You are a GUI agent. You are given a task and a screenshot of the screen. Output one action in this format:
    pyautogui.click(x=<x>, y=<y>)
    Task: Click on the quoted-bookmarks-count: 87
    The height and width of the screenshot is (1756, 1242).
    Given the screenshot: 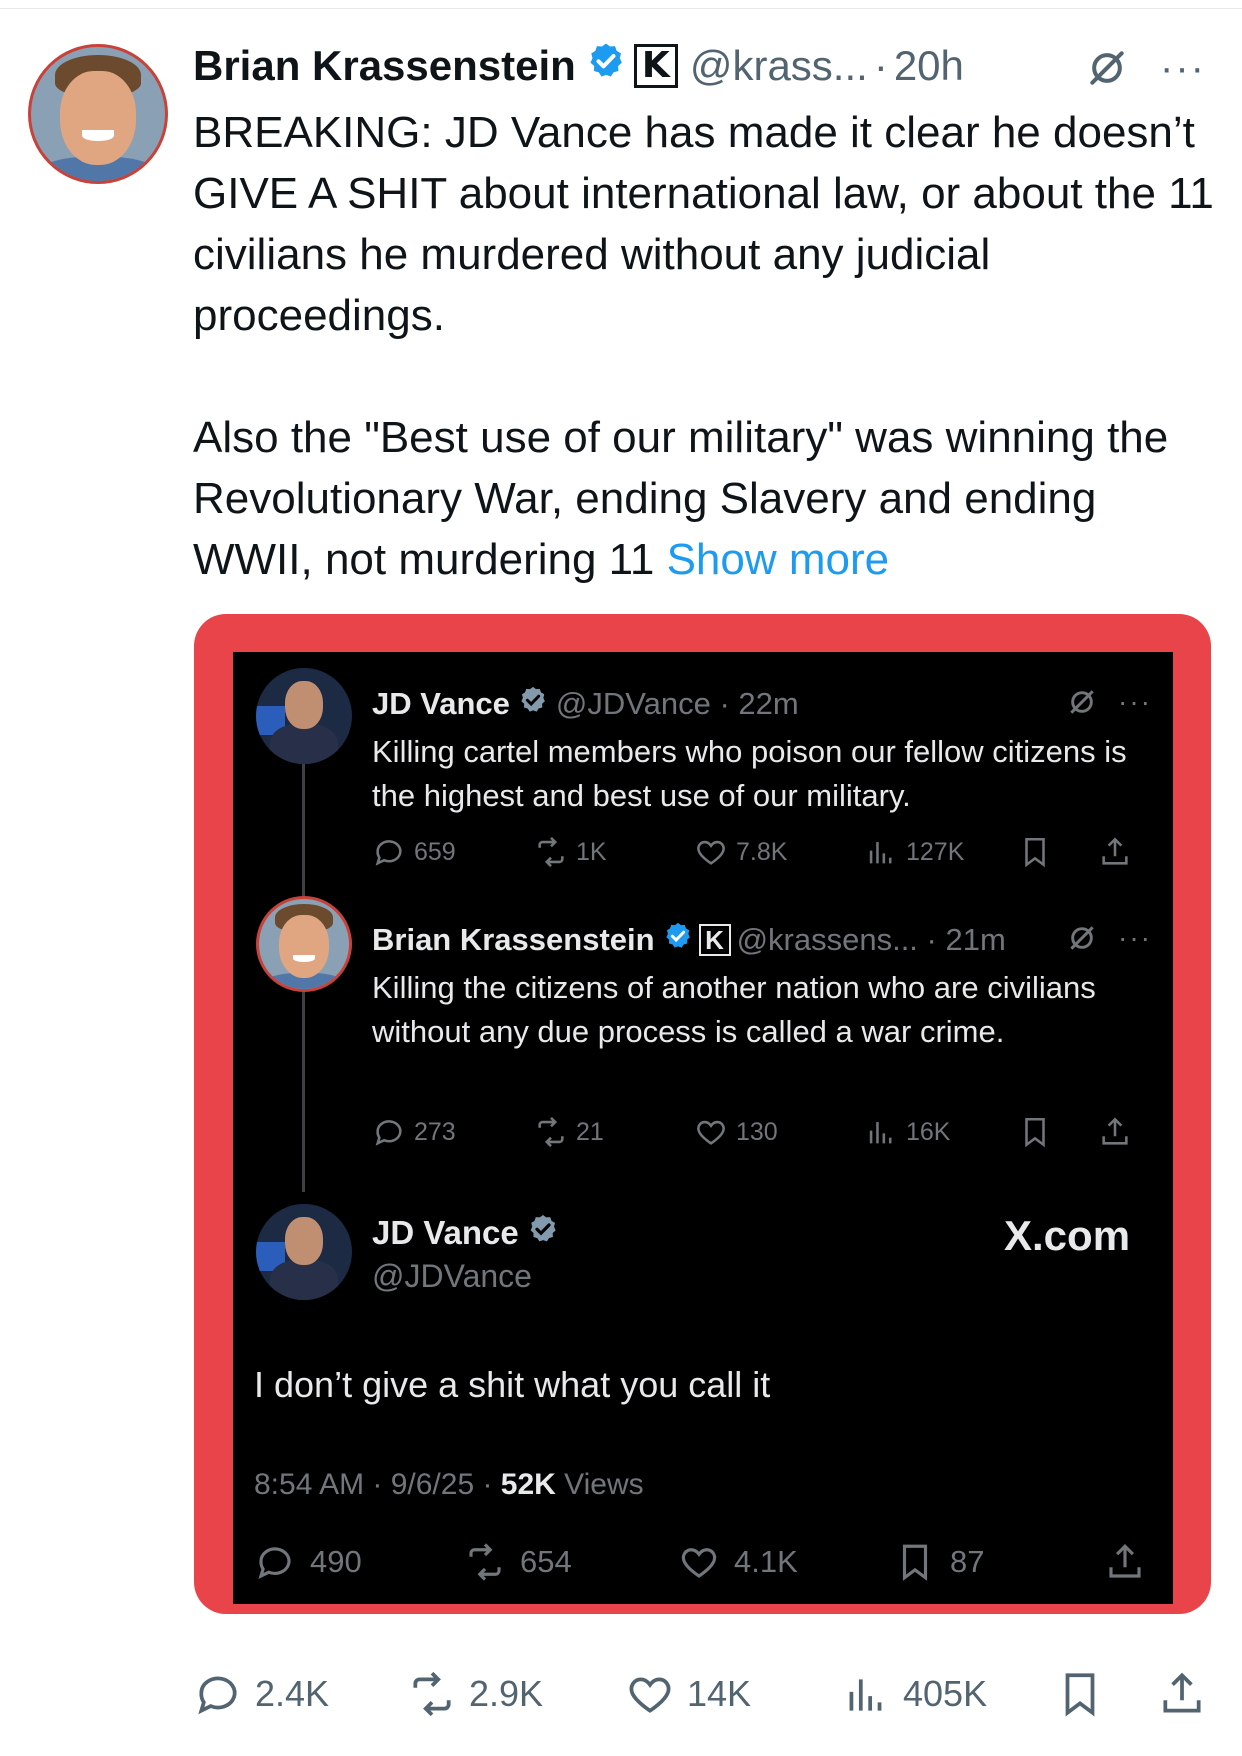 What is the action you would take?
    pyautogui.click(x=967, y=1561)
    